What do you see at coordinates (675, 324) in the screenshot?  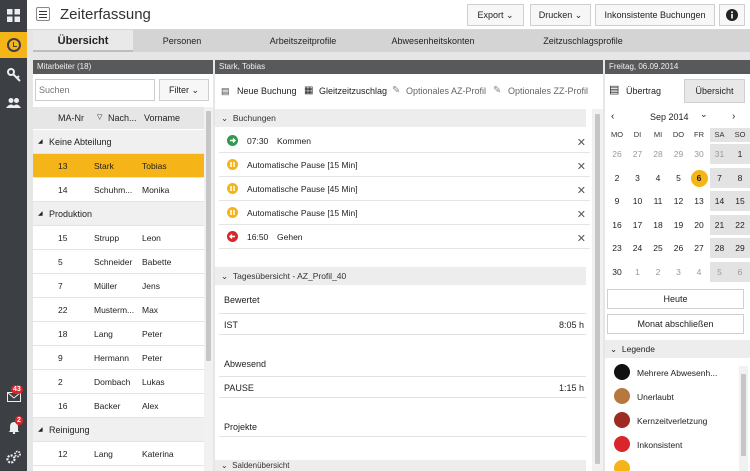 I see `close-month-button: Monat abschließen` at bounding box center [675, 324].